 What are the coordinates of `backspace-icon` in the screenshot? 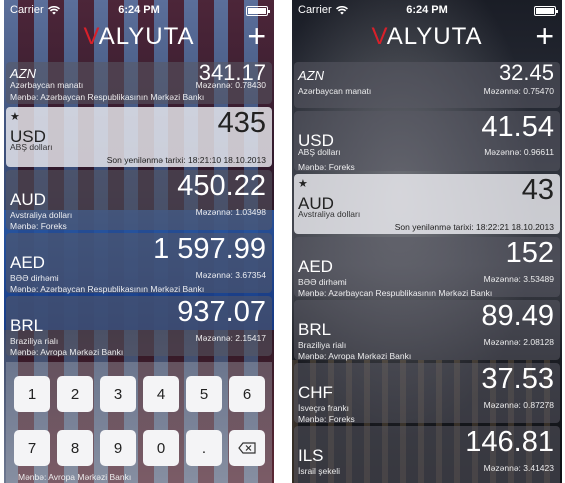 It's located at (247, 448).